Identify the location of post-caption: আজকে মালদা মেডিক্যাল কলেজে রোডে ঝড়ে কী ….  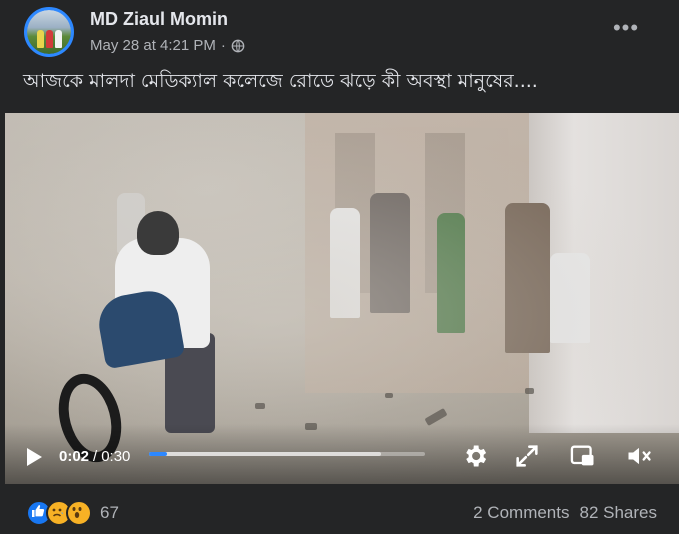
(280, 81).